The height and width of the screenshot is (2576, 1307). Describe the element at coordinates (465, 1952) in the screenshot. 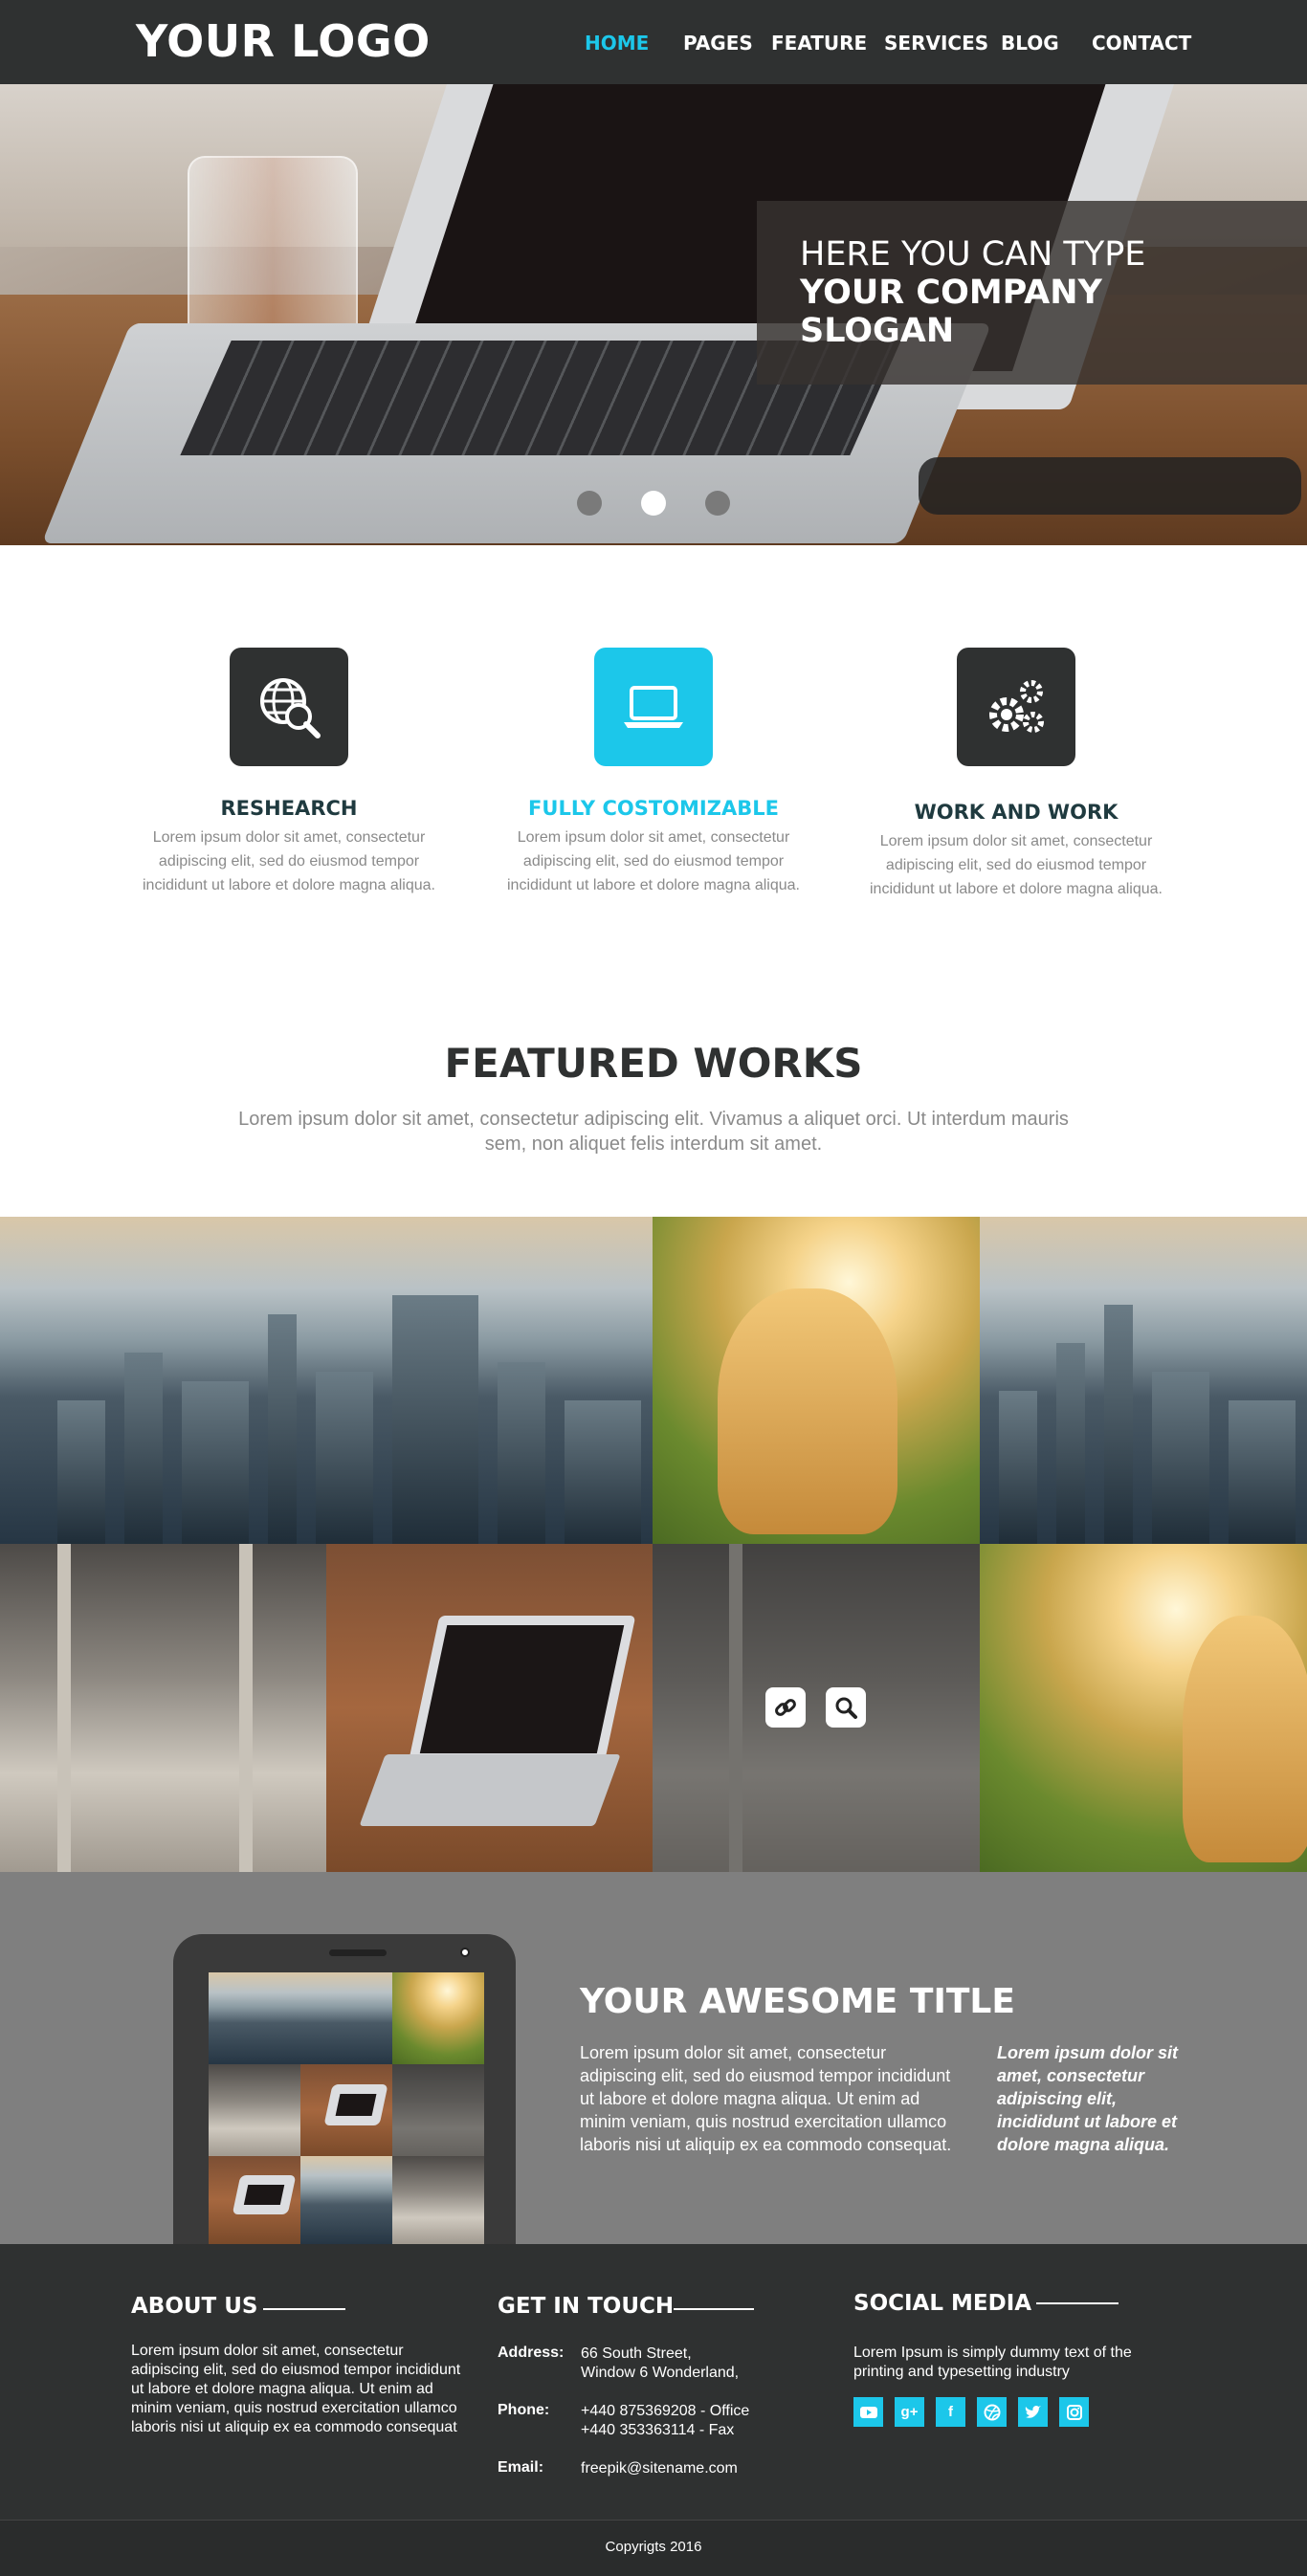

I see `phone-camera` at that location.